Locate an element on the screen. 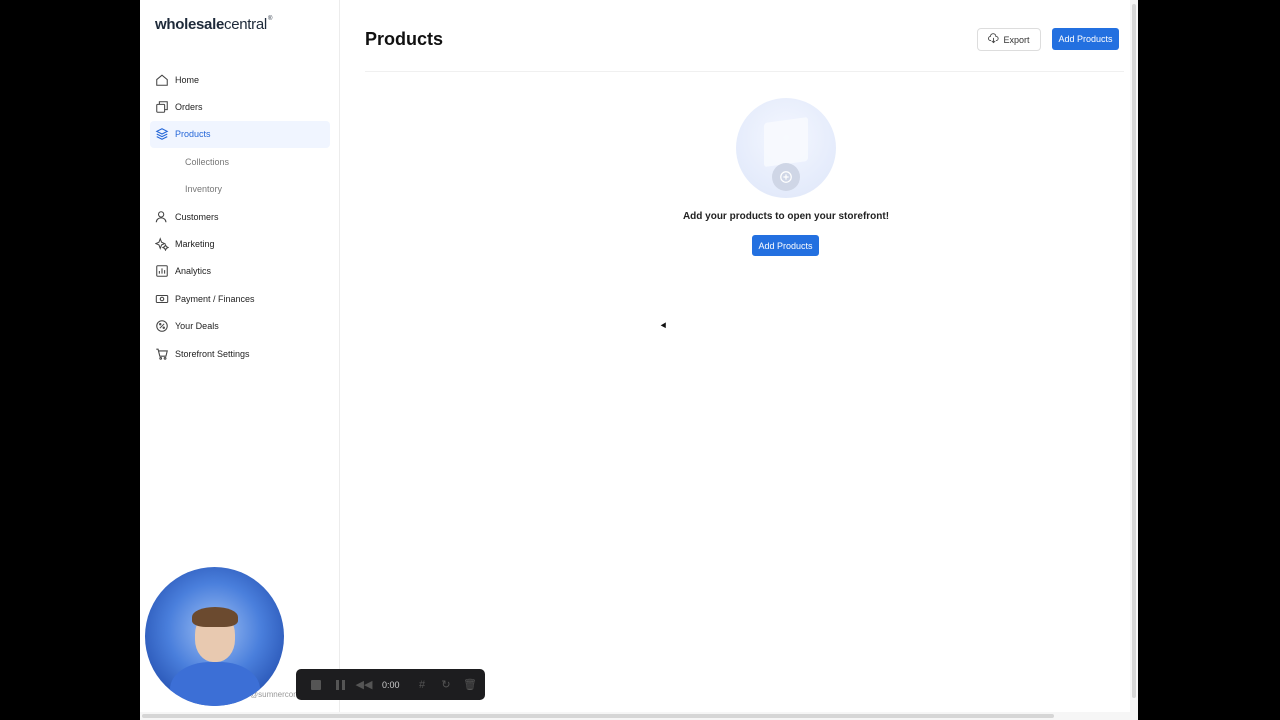 The height and width of the screenshot is (720, 1280). home-icon is located at coordinates (162, 80).